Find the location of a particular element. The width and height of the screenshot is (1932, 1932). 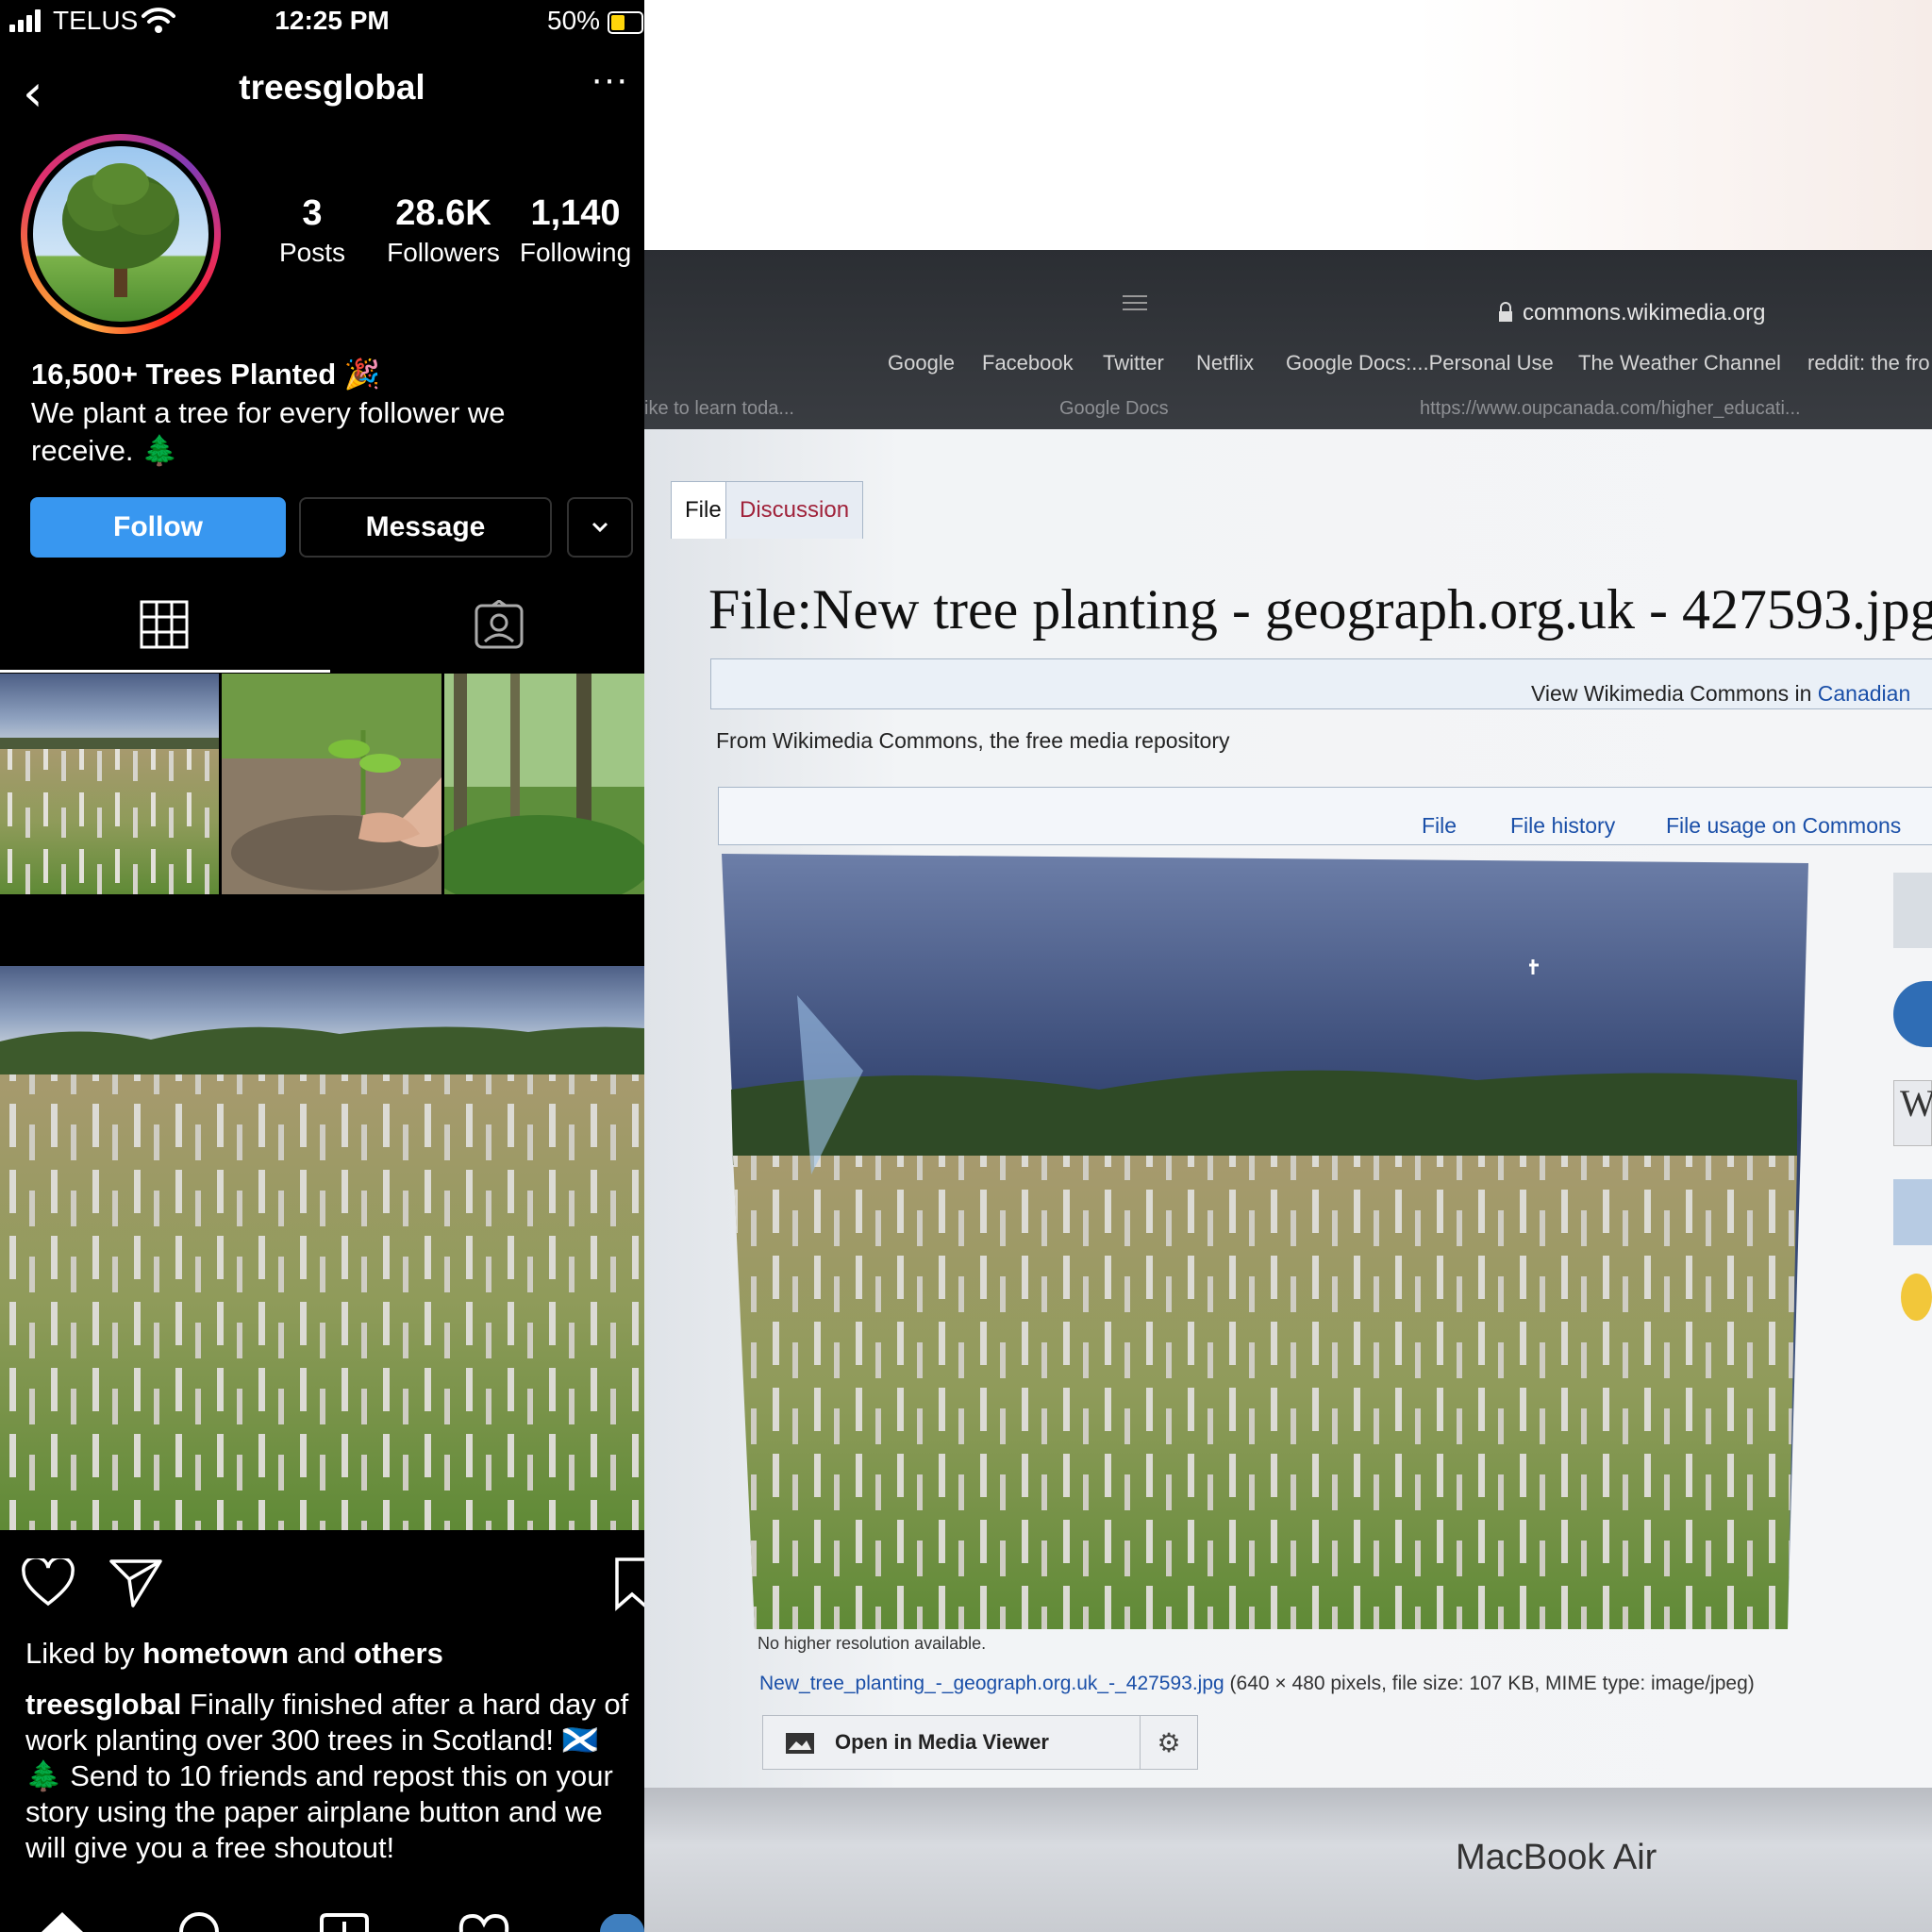

bookmark-google-docs: Google Docs:...Personal Use is located at coordinates (1420, 363).